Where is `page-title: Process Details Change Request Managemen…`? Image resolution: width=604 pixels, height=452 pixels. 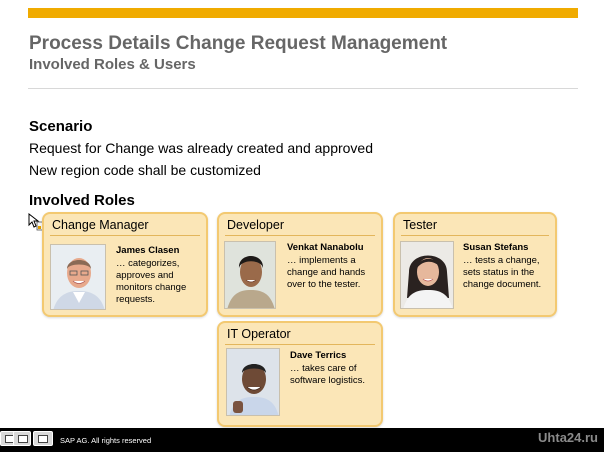 page-title: Process Details Change Request Managemen… is located at coordinates (238, 43).